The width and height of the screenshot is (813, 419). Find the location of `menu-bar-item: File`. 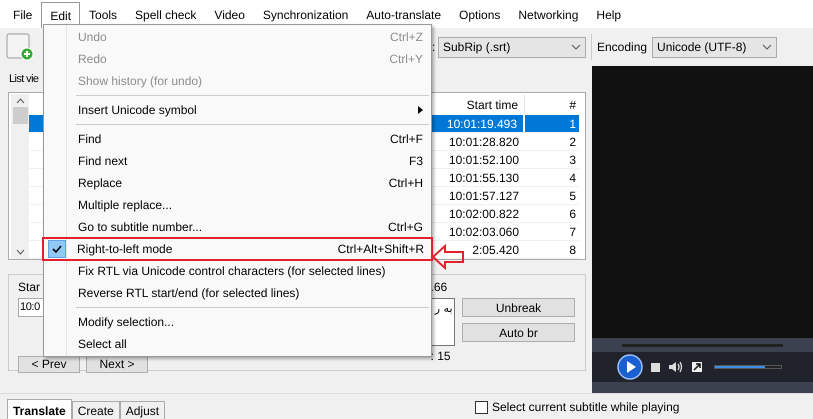

menu-bar-item: File is located at coordinates (23, 15).